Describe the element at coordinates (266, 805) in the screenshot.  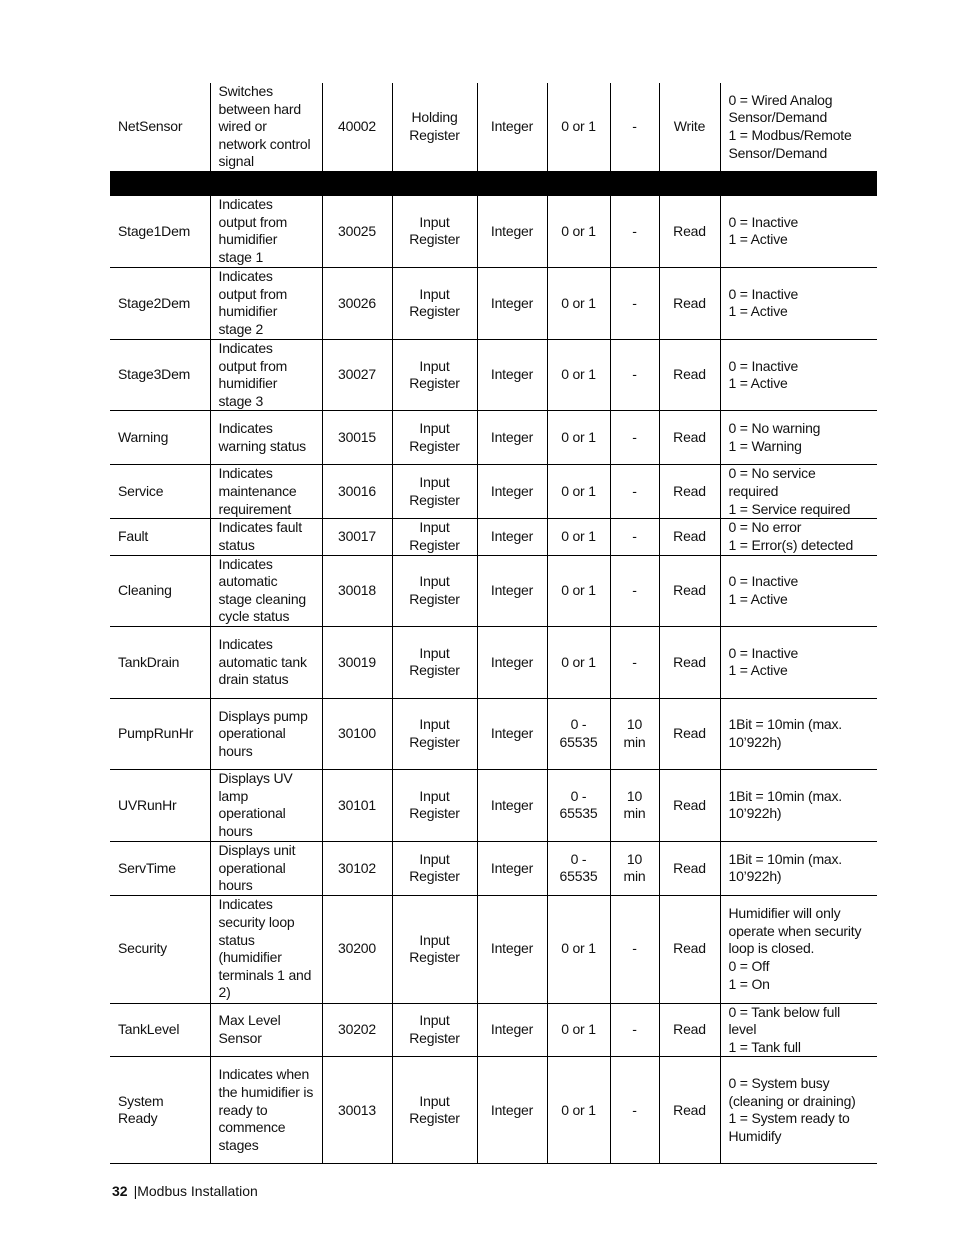
I see `register-description: Displays UV lamp operational hours` at that location.